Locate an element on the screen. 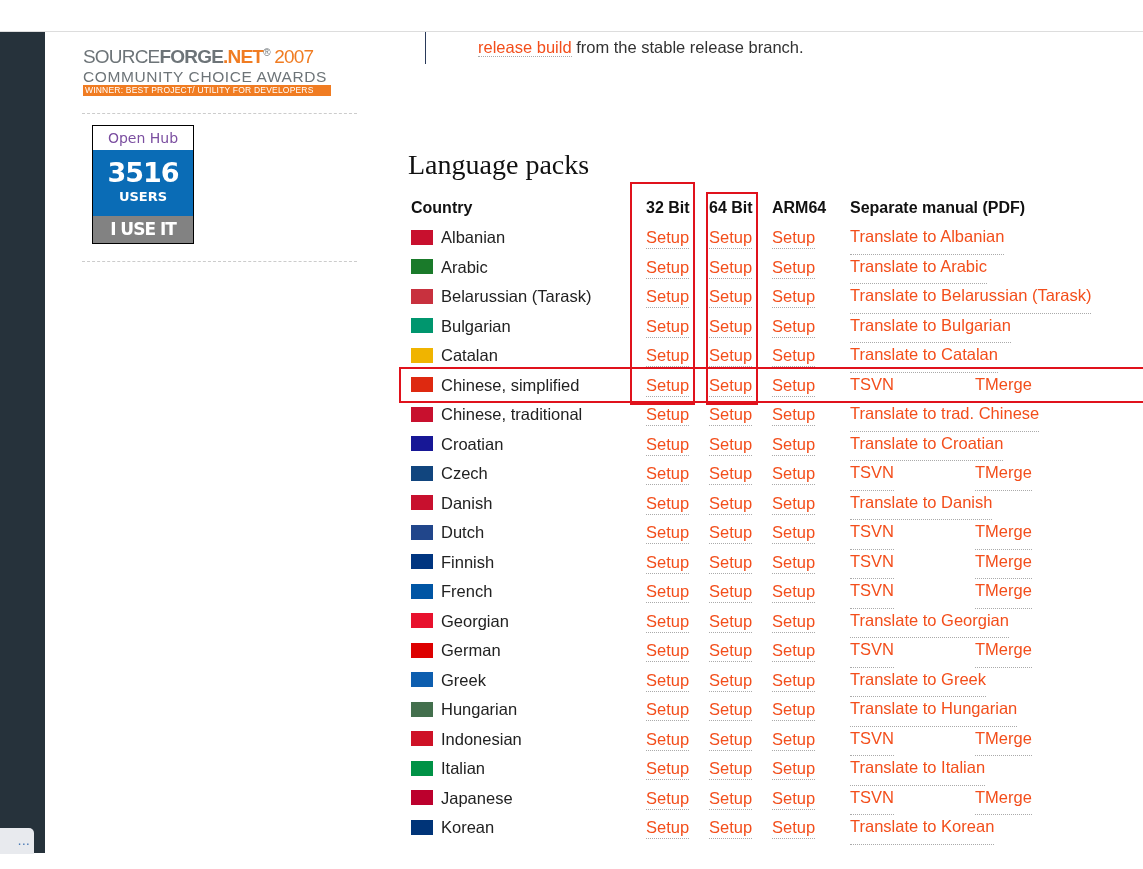 The image size is (1143, 869). manual-link: Translate to Croatian is located at coordinates (927, 446).